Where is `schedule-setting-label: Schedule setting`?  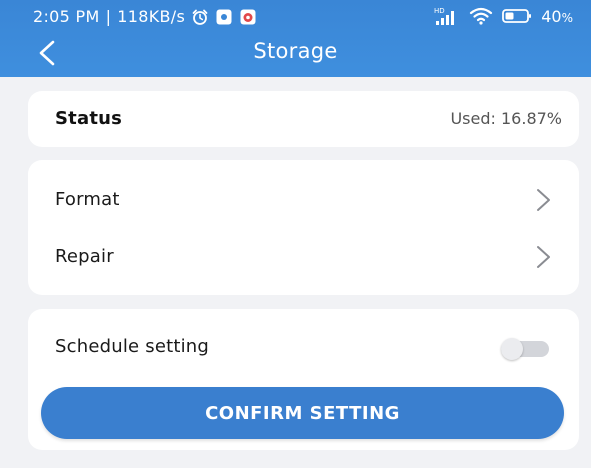 schedule-setting-label: Schedule setting is located at coordinates (132, 346).